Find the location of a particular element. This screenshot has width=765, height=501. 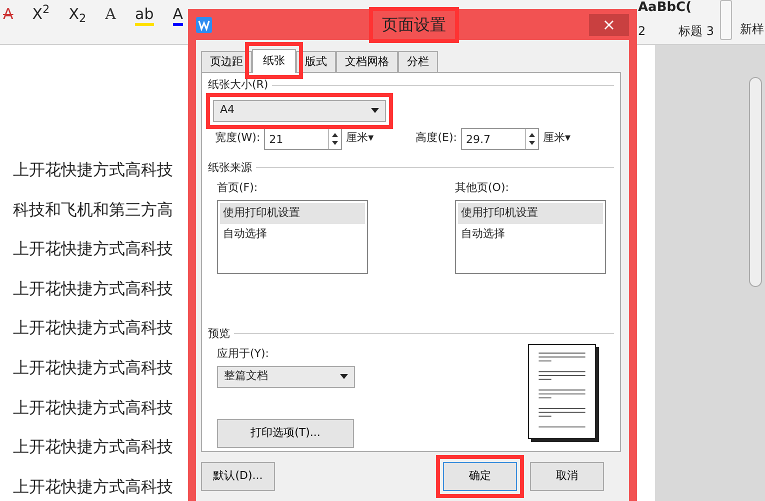

text-effect-tool: A is located at coordinates (110, 16).